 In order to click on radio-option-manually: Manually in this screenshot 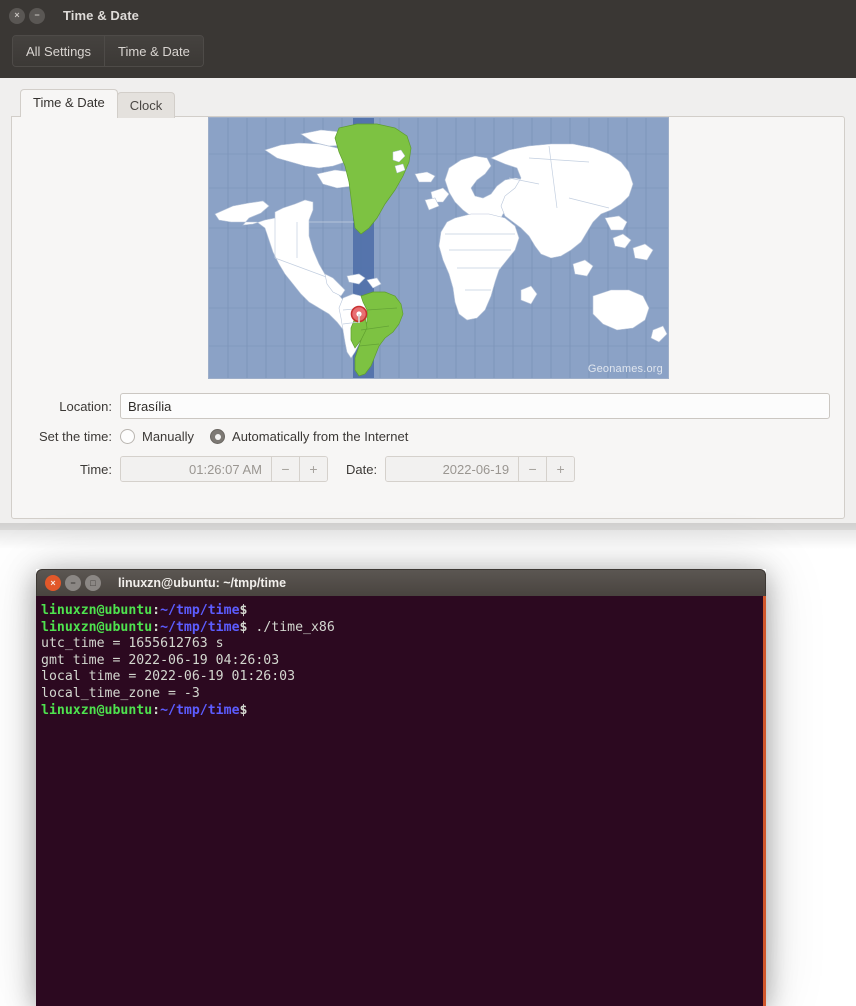, I will do `click(157, 436)`.